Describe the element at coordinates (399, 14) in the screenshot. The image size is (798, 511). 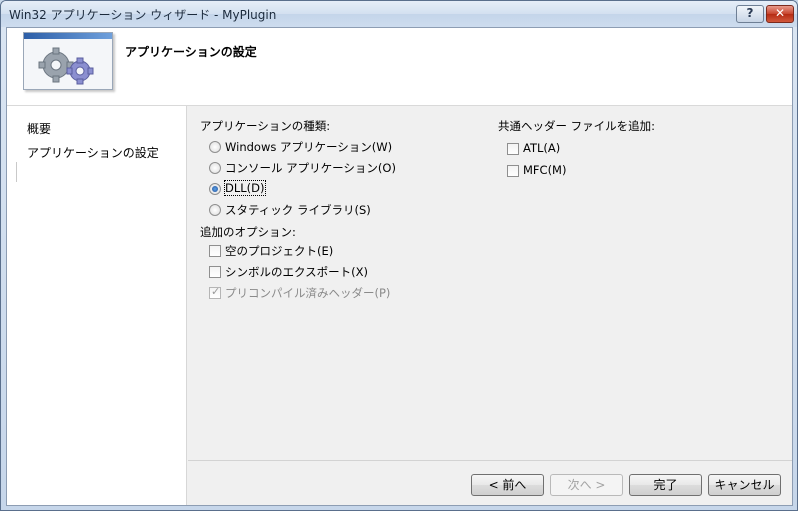
I see `title-bar: Win32 アプリケーション ウィザード - MyPlugin ? ✕` at that location.